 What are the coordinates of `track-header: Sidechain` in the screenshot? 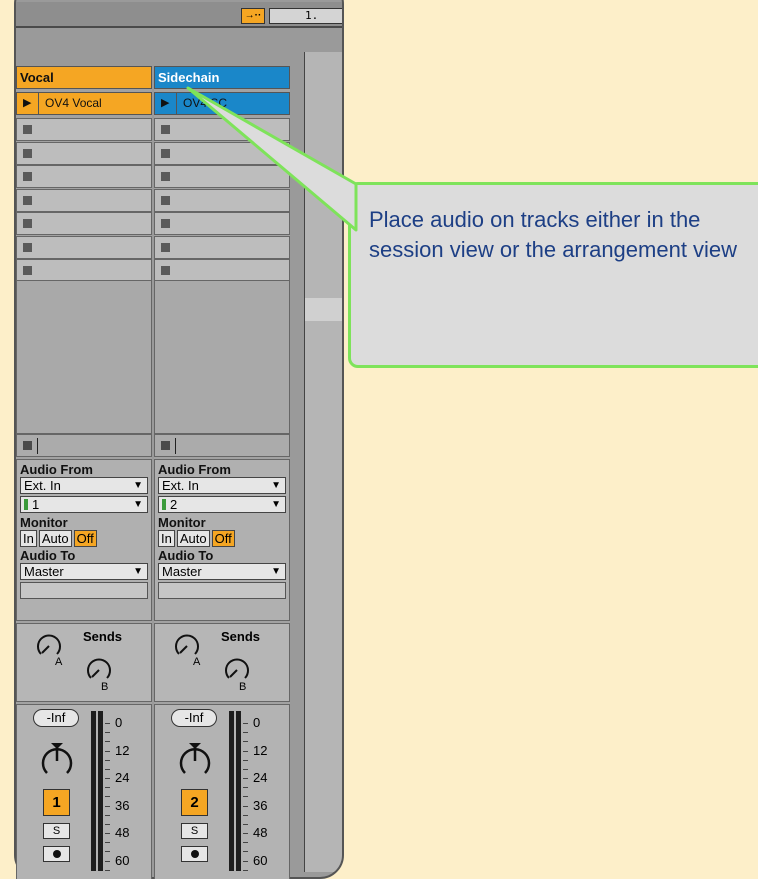 It's located at (222, 77).